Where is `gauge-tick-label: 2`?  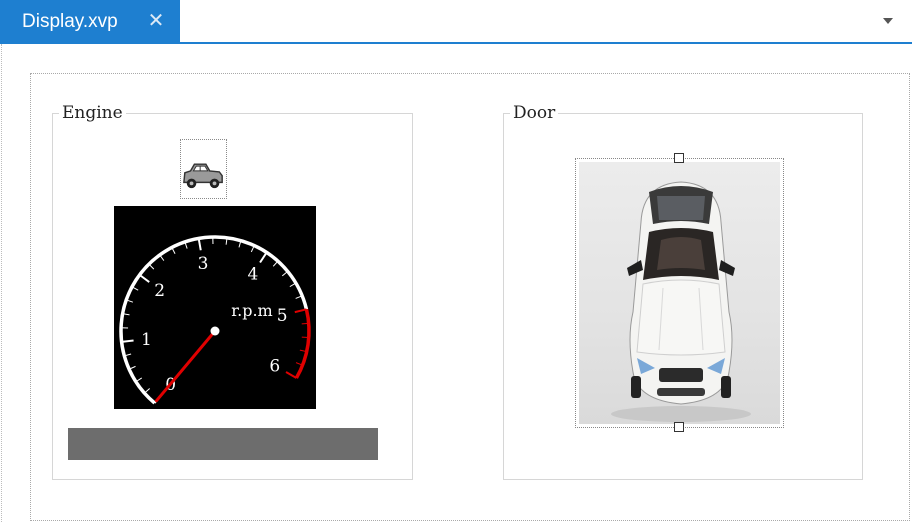 gauge-tick-label: 2 is located at coordinates (159, 291).